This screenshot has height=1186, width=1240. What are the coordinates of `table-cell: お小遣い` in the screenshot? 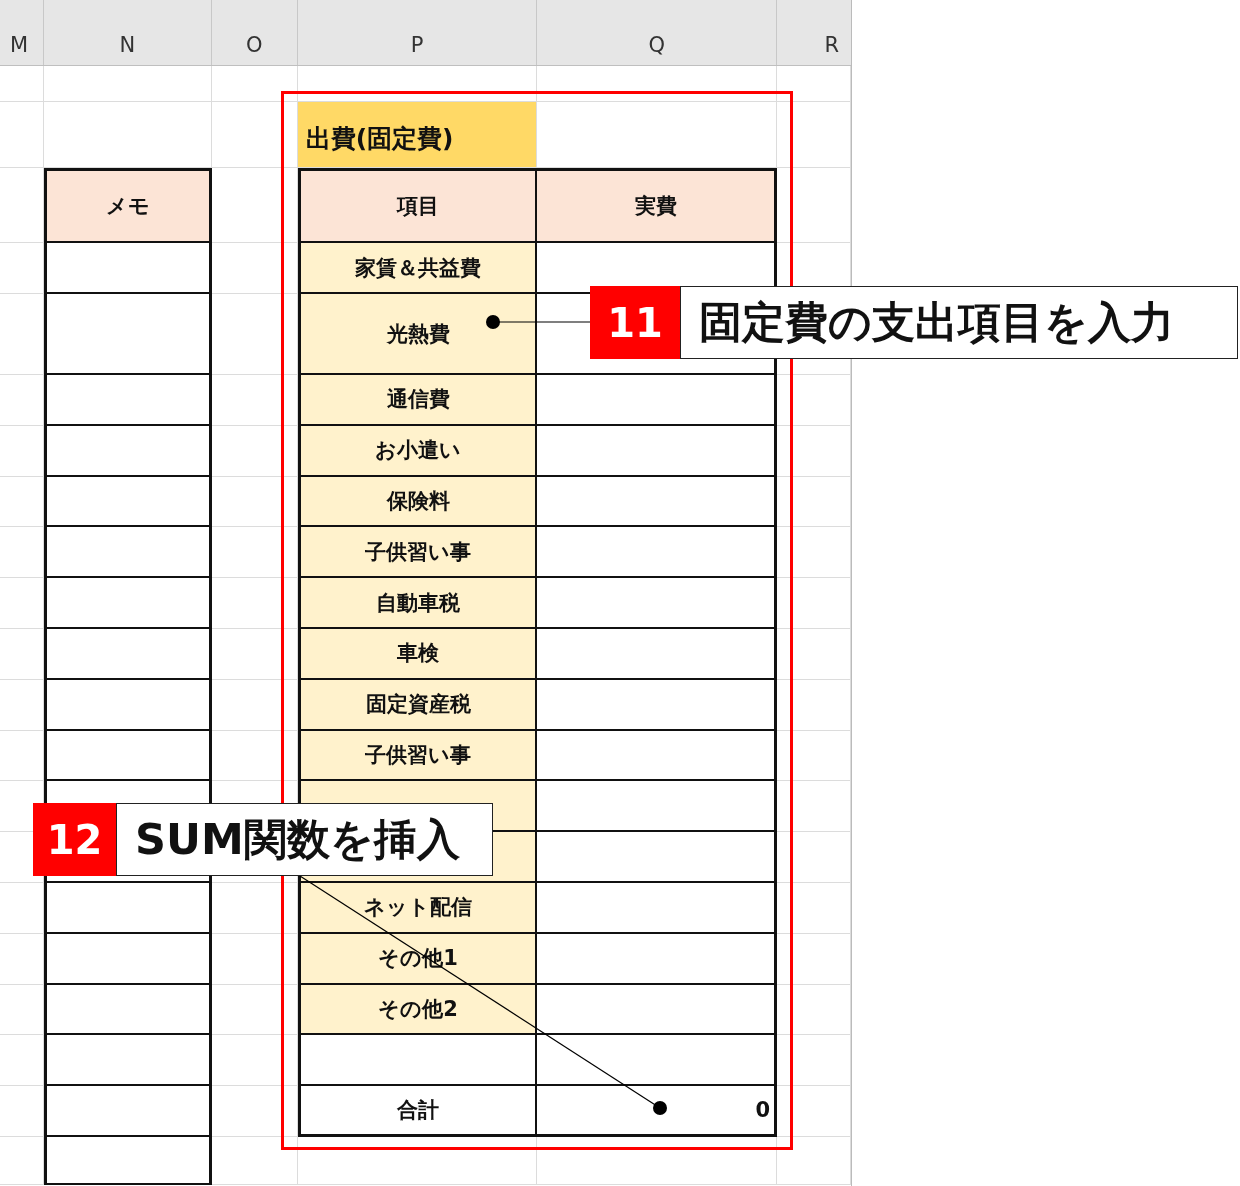 It's located at (417, 451).